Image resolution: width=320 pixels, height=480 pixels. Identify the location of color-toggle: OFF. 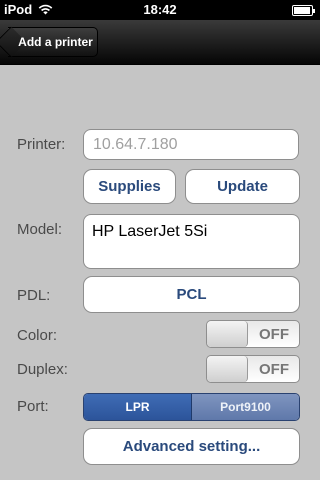
(253, 334).